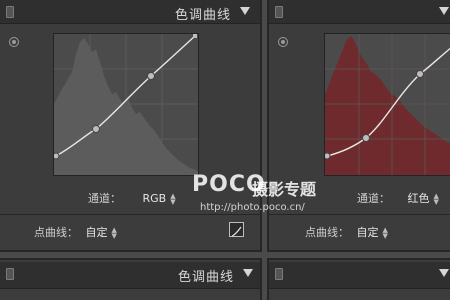 This screenshot has height=300, width=450. What do you see at coordinates (195, 36) in the screenshot?
I see `curve-endpoint` at bounding box center [195, 36].